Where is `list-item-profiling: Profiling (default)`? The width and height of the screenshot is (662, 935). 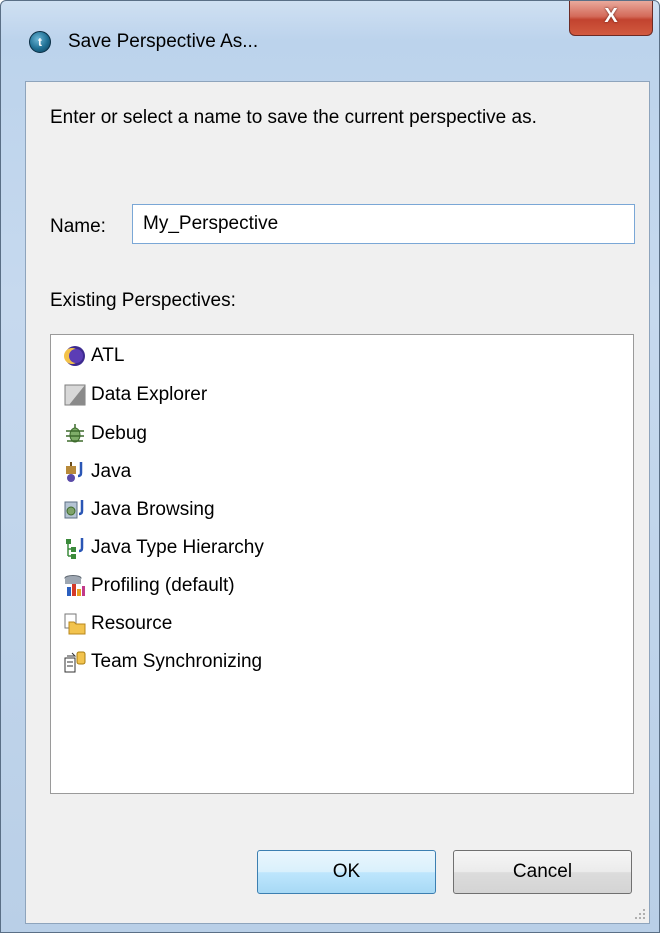 list-item-profiling: Profiling (default) is located at coordinates (149, 586).